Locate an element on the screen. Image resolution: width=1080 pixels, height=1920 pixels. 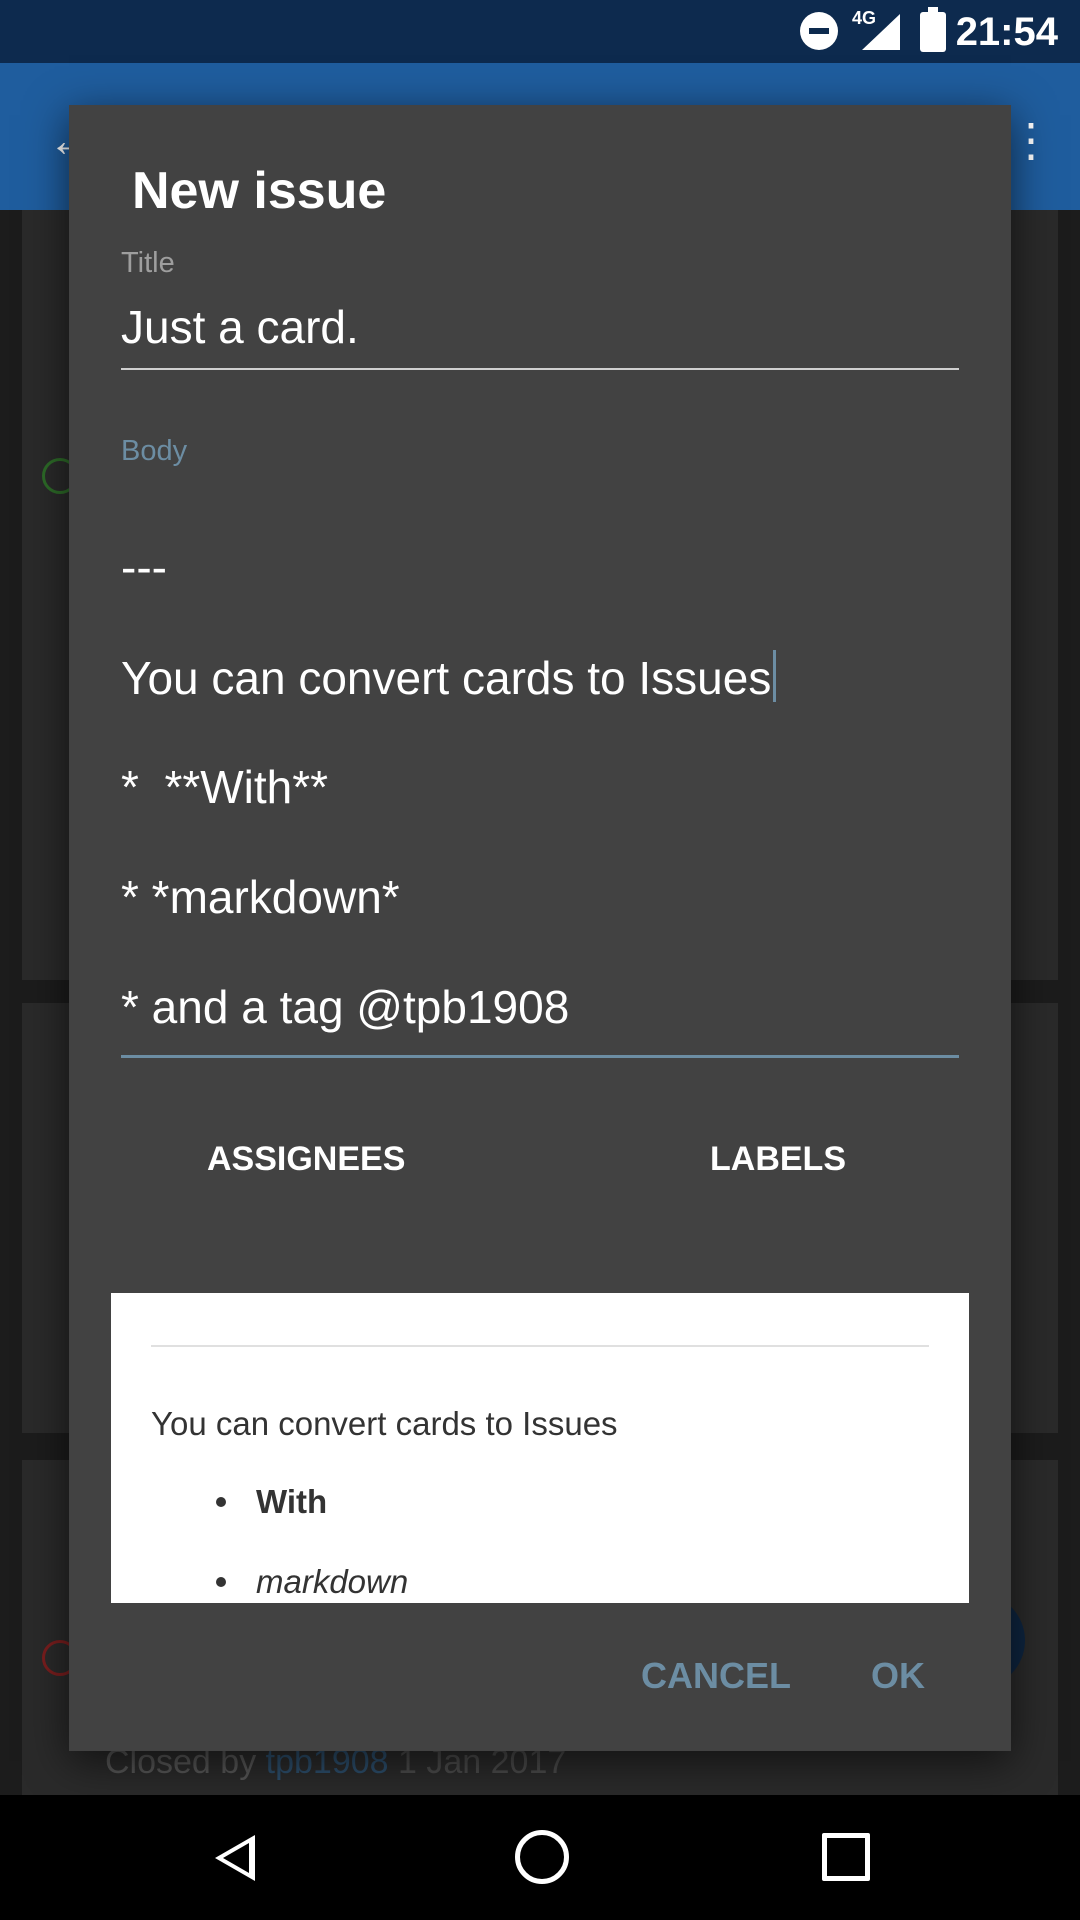
nav-home-icon is located at coordinates (542, 1857).